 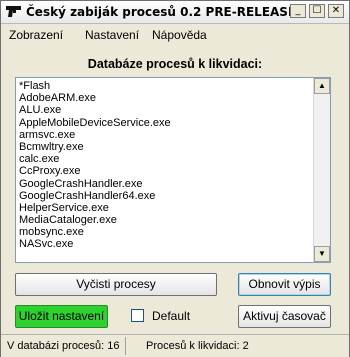 I want to click on minimize-button: _, so click(x=298, y=11).